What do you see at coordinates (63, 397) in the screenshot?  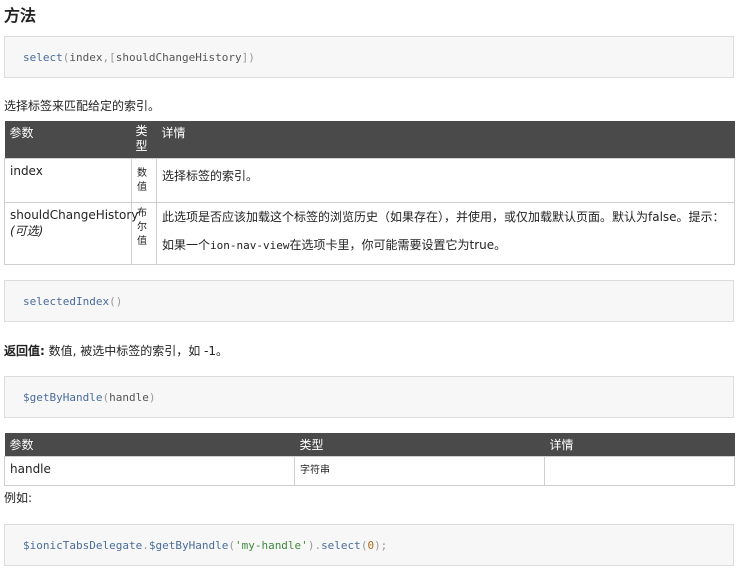 I see `code-fn-gethandle: $getByHandle` at bounding box center [63, 397].